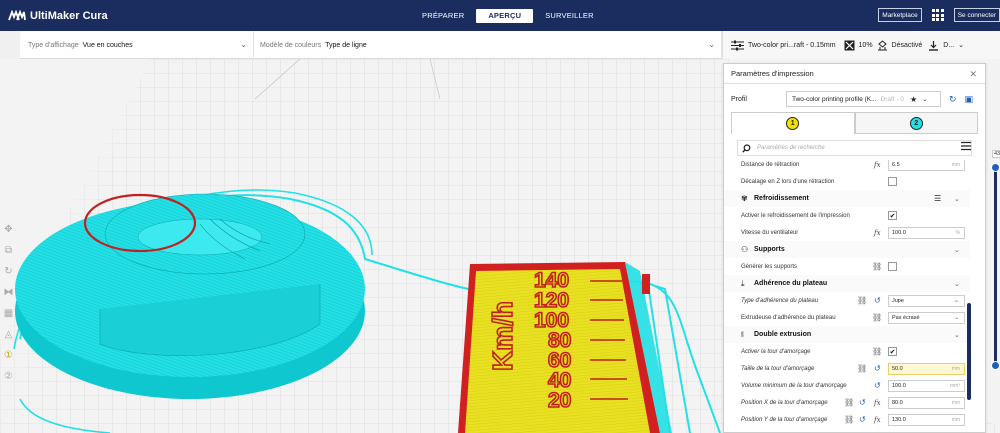  What do you see at coordinates (926, 385) in the screenshot?
I see `setting-input: 100.0 mm³` at bounding box center [926, 385].